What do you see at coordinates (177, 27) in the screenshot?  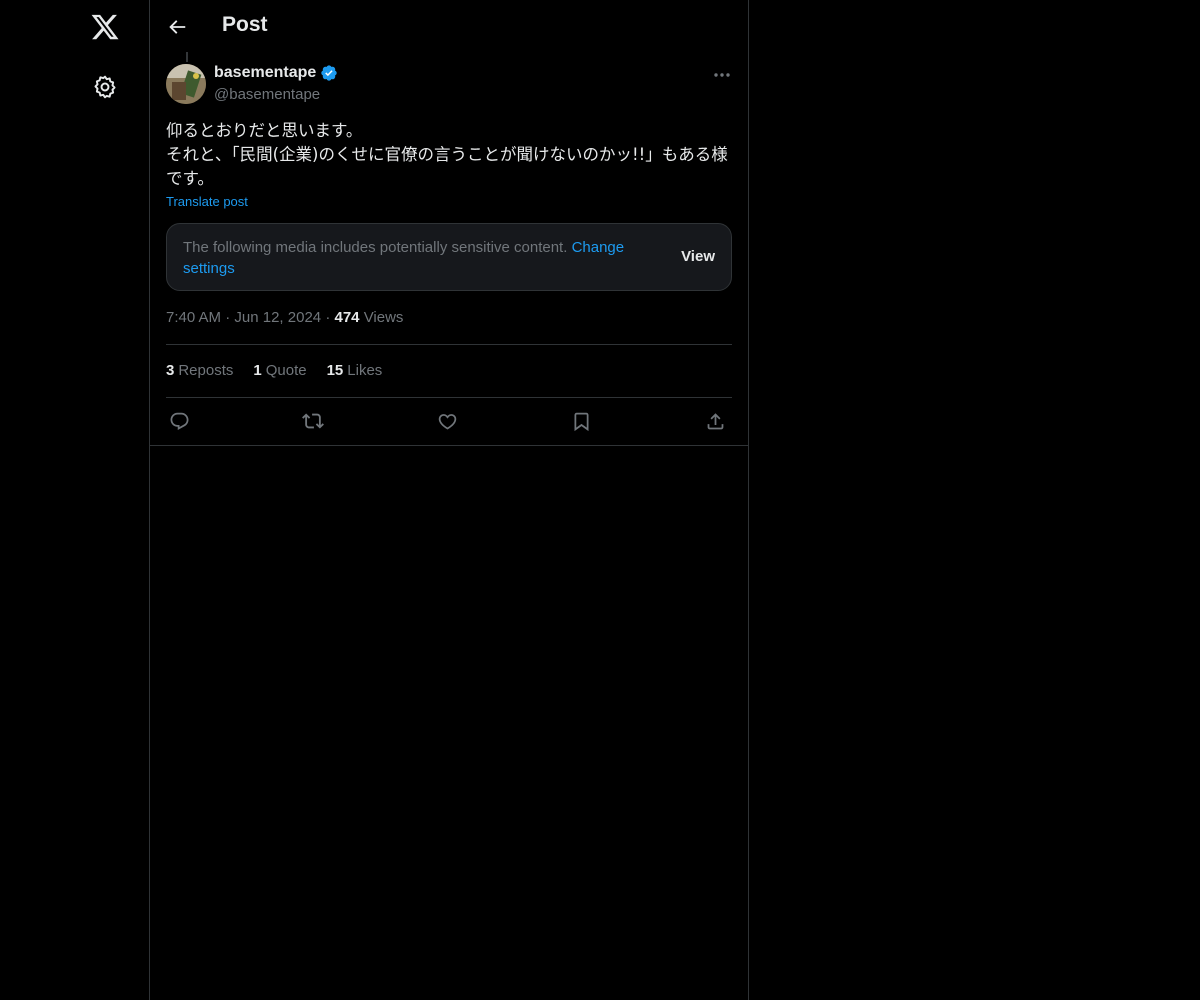 I see `arrow-left-icon` at bounding box center [177, 27].